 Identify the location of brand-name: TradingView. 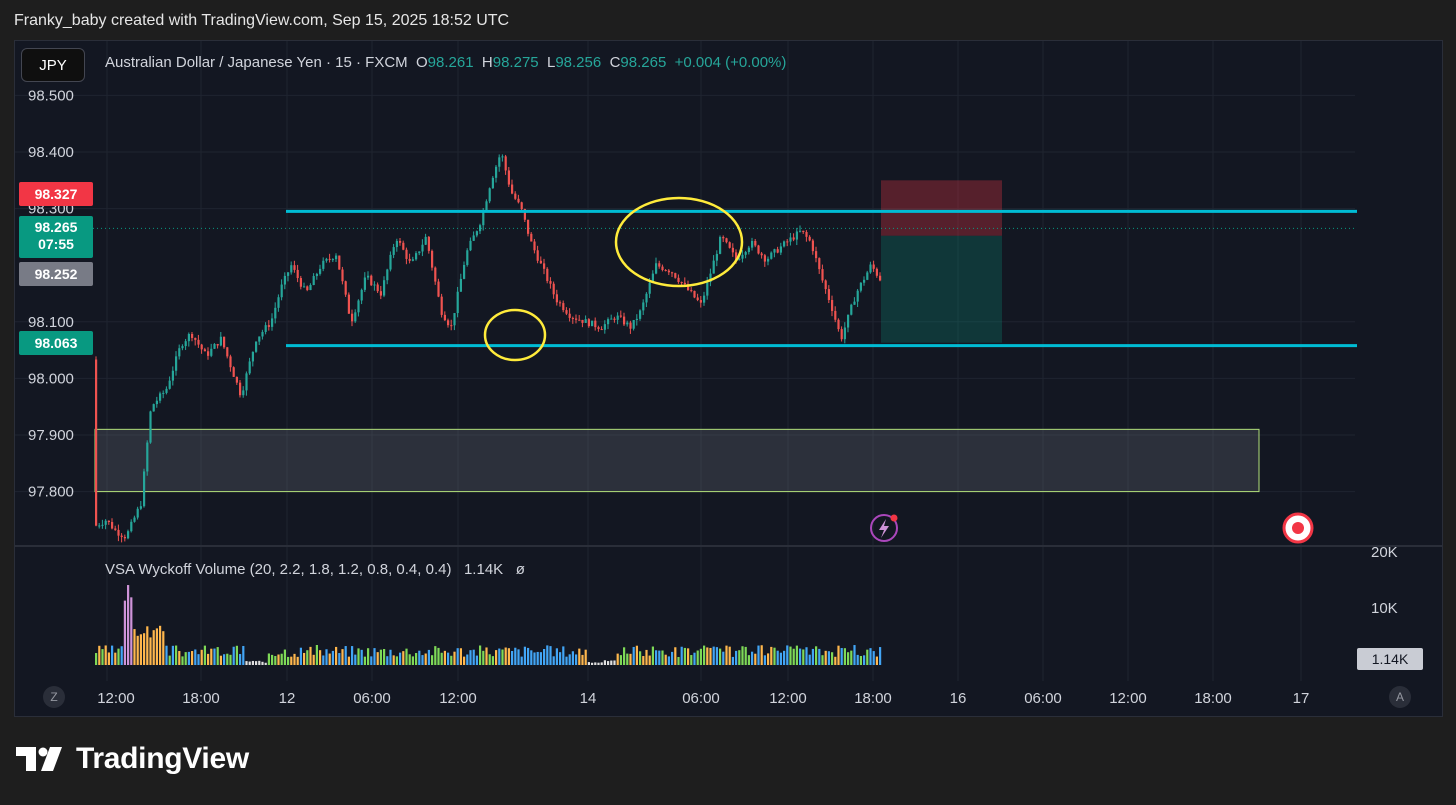
(162, 758).